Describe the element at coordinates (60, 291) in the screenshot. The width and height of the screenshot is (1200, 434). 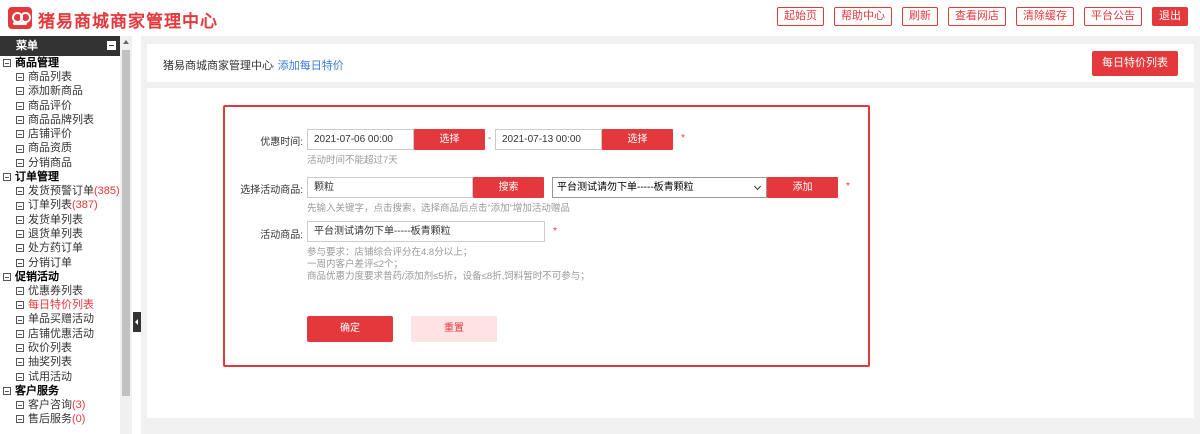
I see `menu-item-coupon-list: 优惠券列表` at that location.